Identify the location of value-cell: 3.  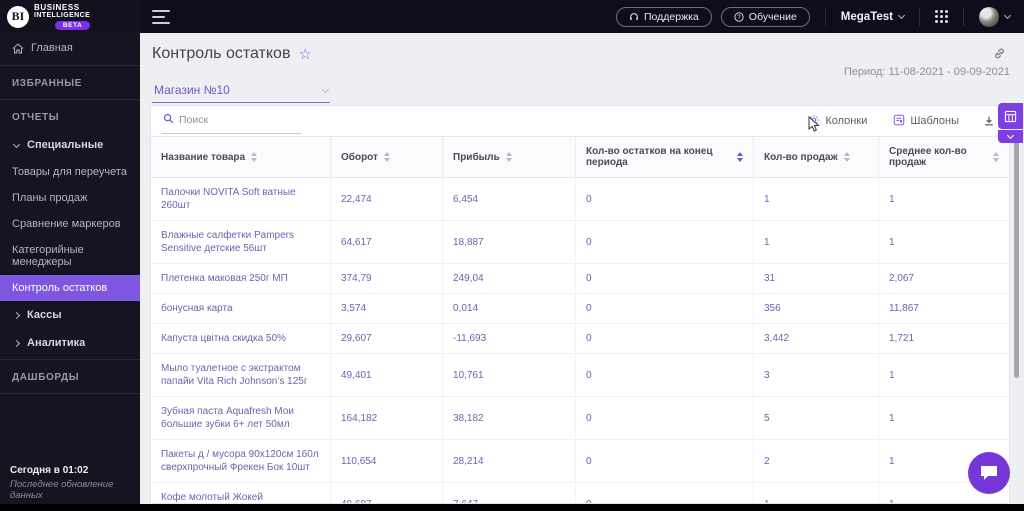
(816, 375).